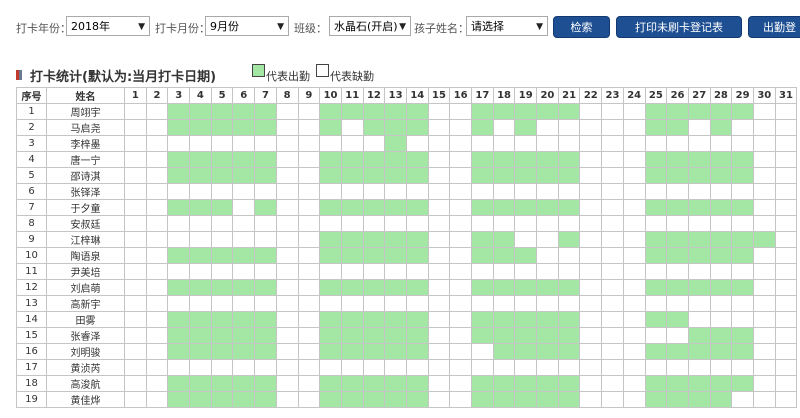  Describe the element at coordinates (247, 26) in the screenshot. I see `month-select: 9月份 ▼` at that location.